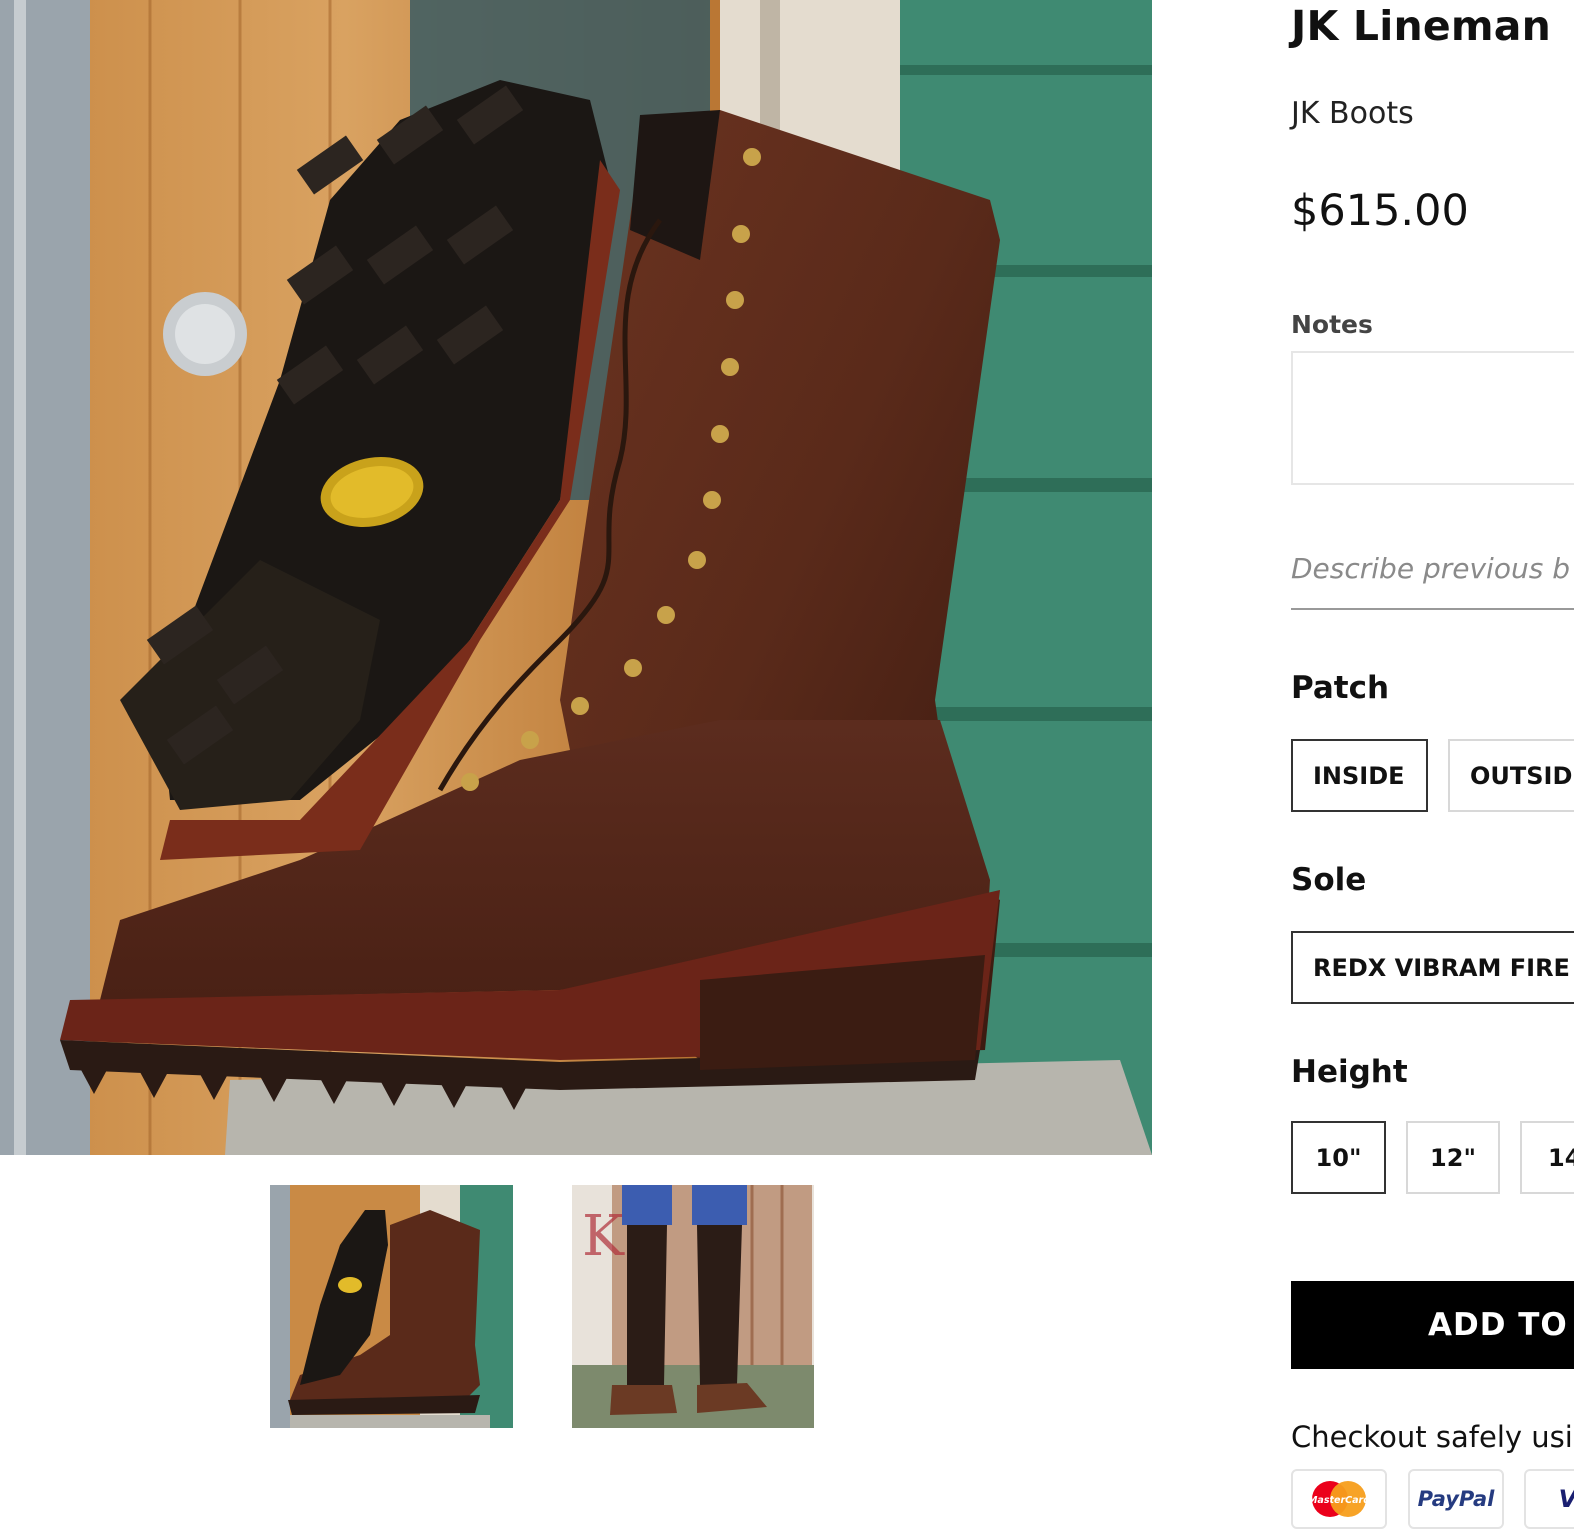 The height and width of the screenshot is (1529, 1574). I want to click on thumbnail-image: K, so click(693, 1306).